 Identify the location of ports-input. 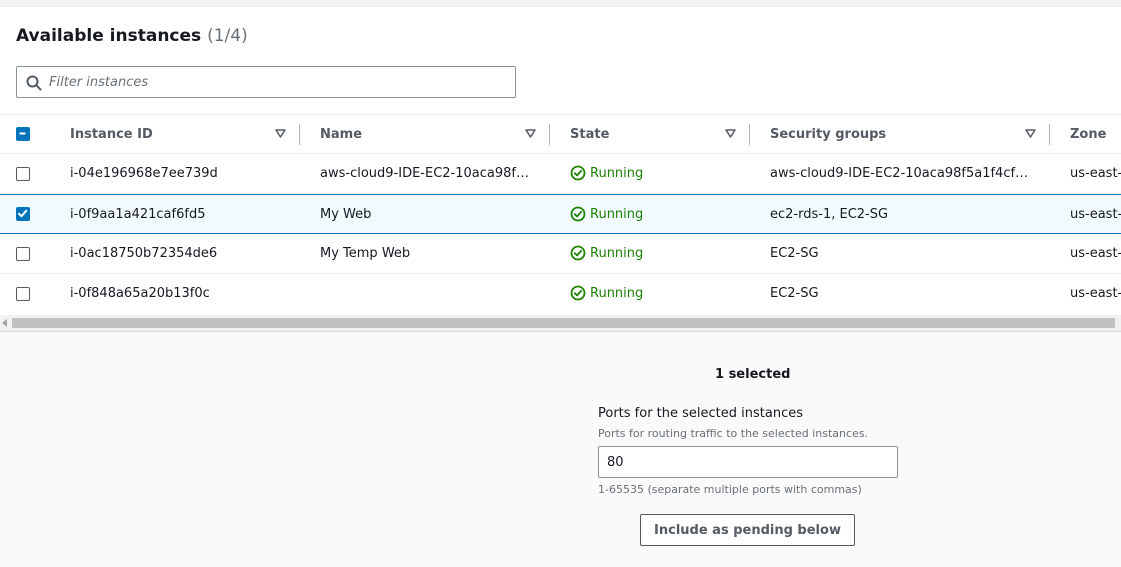
(748, 462).